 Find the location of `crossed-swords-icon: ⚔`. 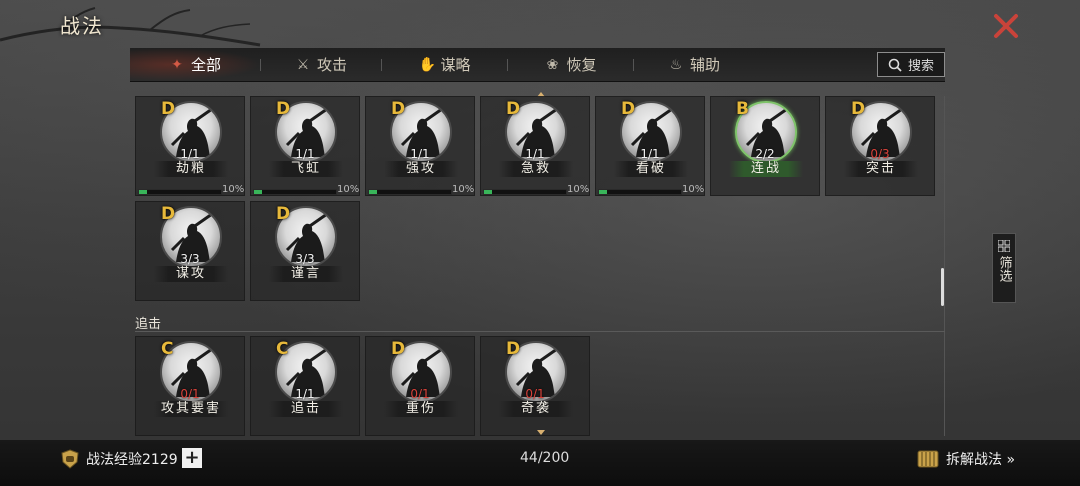

crossed-swords-icon: ⚔ is located at coordinates (303, 64).